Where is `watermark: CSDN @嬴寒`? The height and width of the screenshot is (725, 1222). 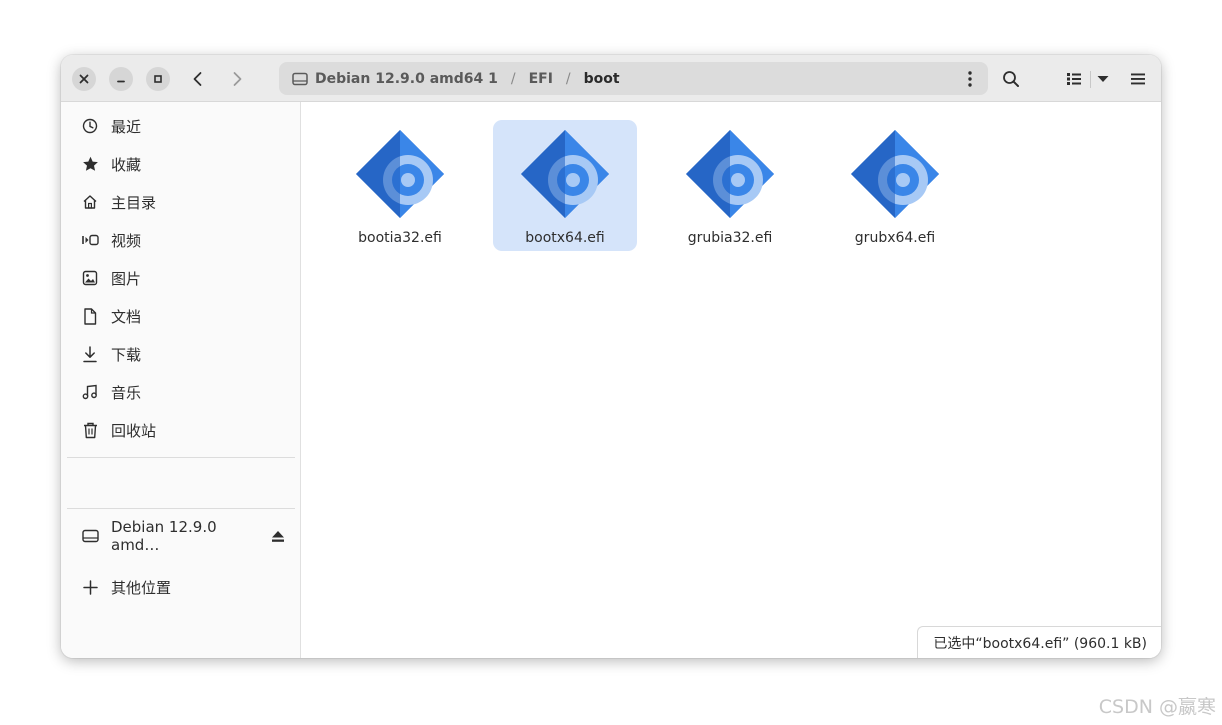
watermark: CSDN @嬴寒 is located at coordinates (1157, 707).